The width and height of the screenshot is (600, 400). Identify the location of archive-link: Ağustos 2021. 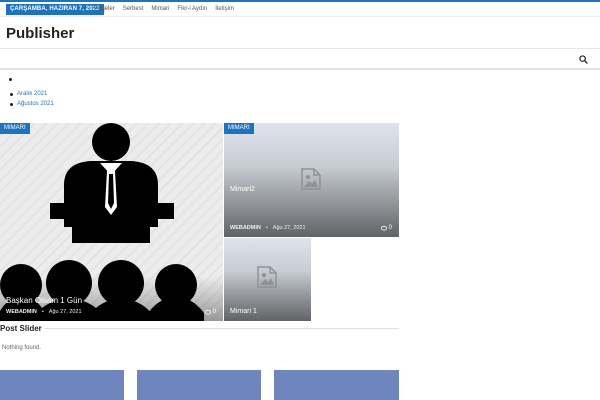
(32, 104).